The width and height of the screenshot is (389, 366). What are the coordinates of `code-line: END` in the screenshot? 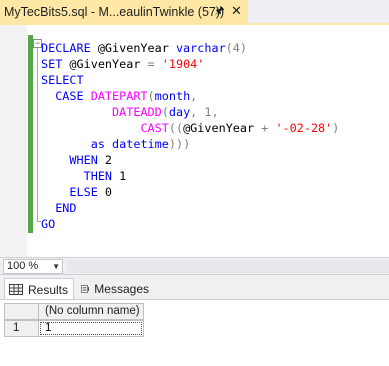 It's located at (190, 208).